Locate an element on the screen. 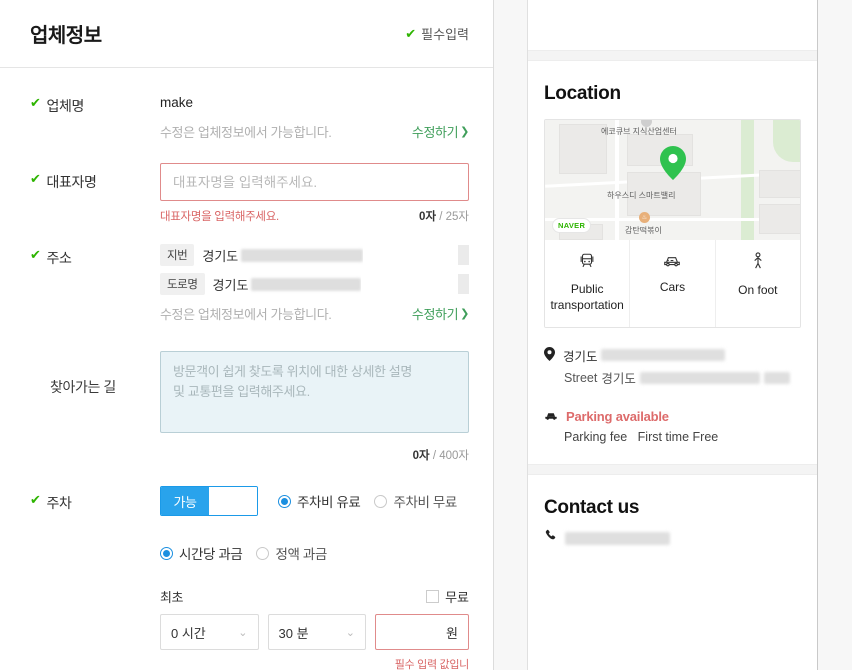 The image size is (852, 670). parking-price-input: 원 is located at coordinates (422, 632).